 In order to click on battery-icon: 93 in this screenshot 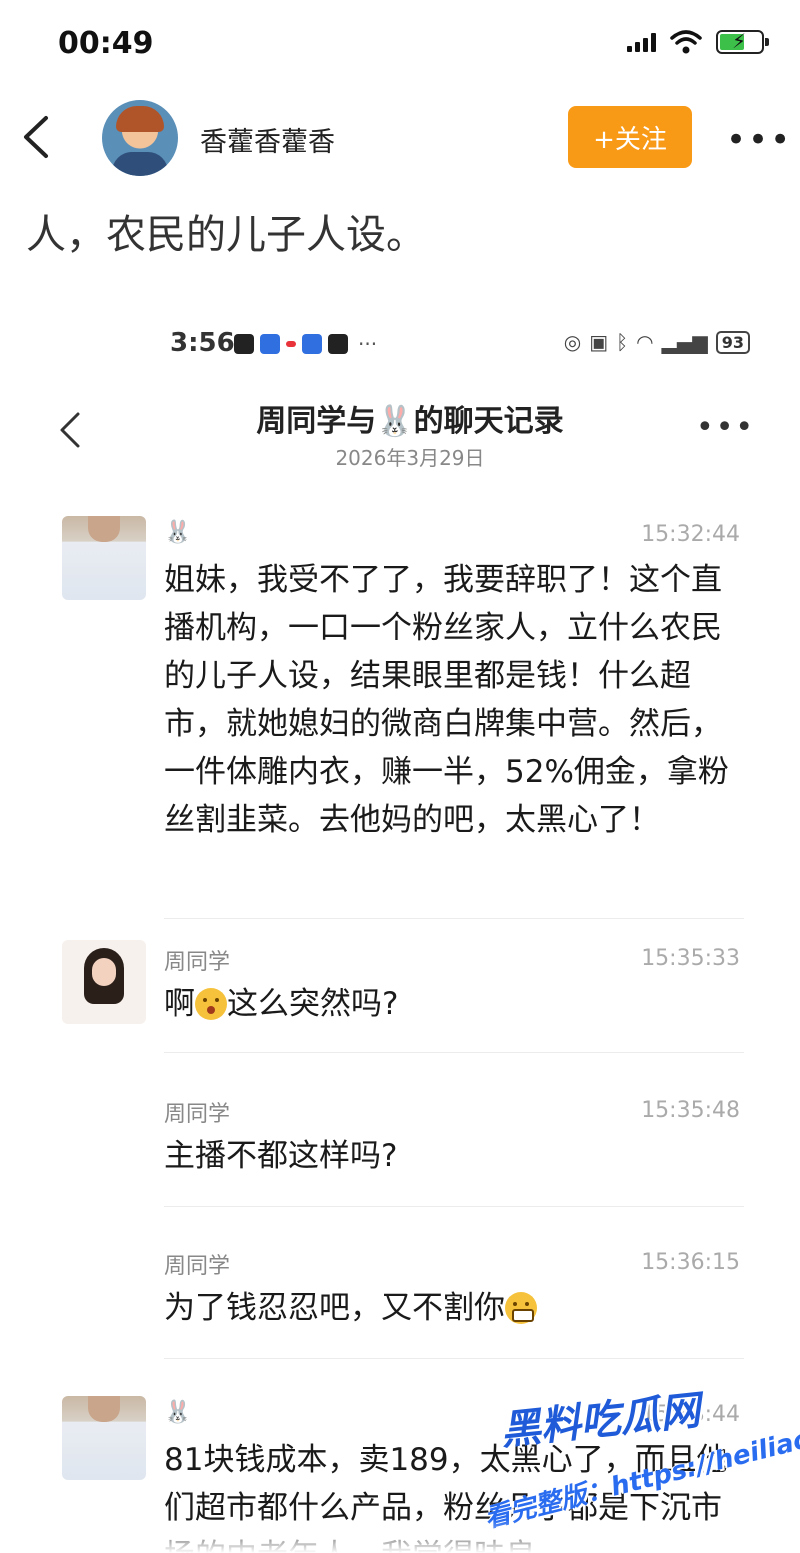, I will do `click(732, 342)`.